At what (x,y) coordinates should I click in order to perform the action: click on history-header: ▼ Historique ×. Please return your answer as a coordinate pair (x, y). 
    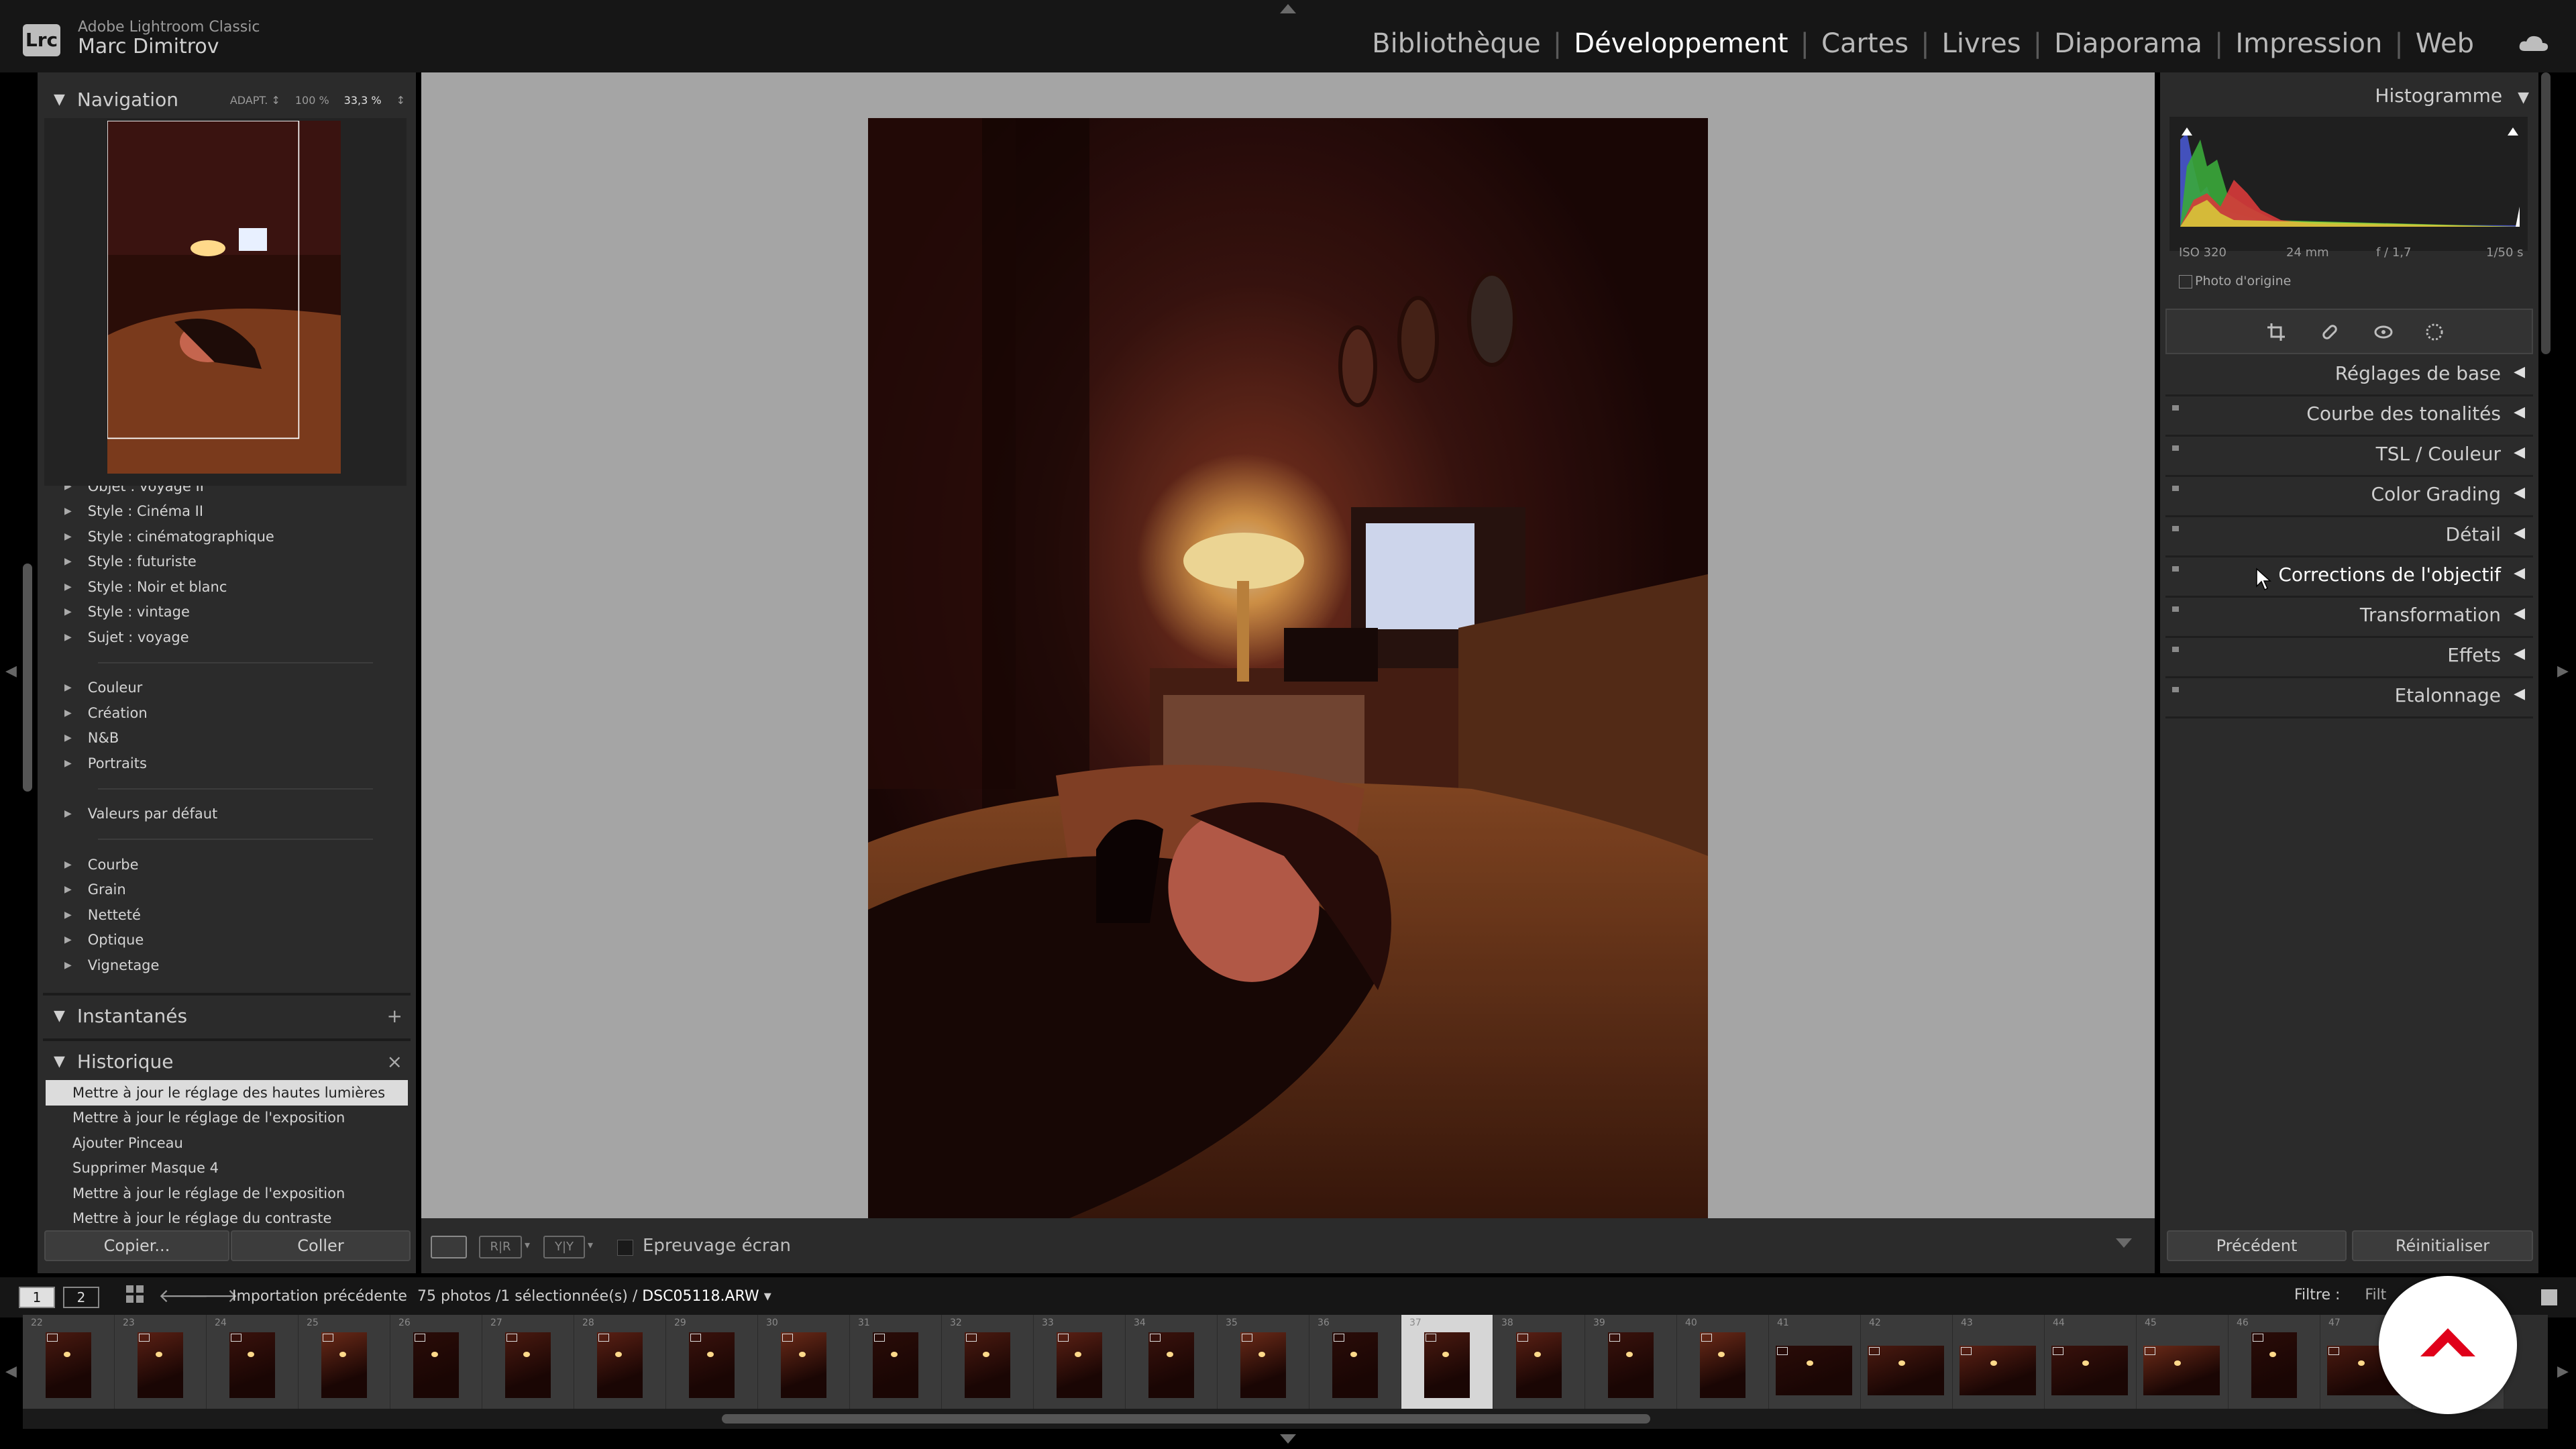
    Looking at the image, I should click on (227, 1059).